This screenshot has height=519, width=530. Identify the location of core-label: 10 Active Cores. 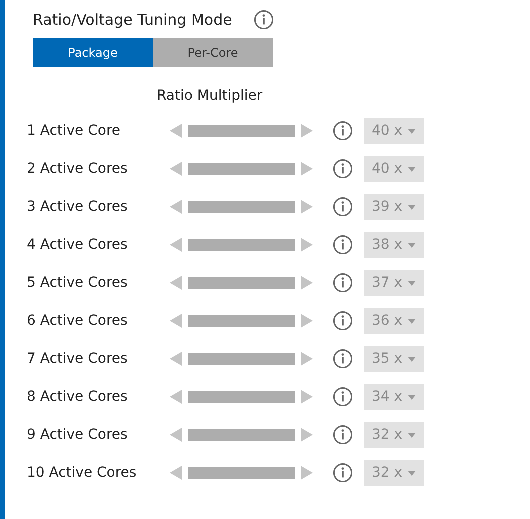
(82, 473).